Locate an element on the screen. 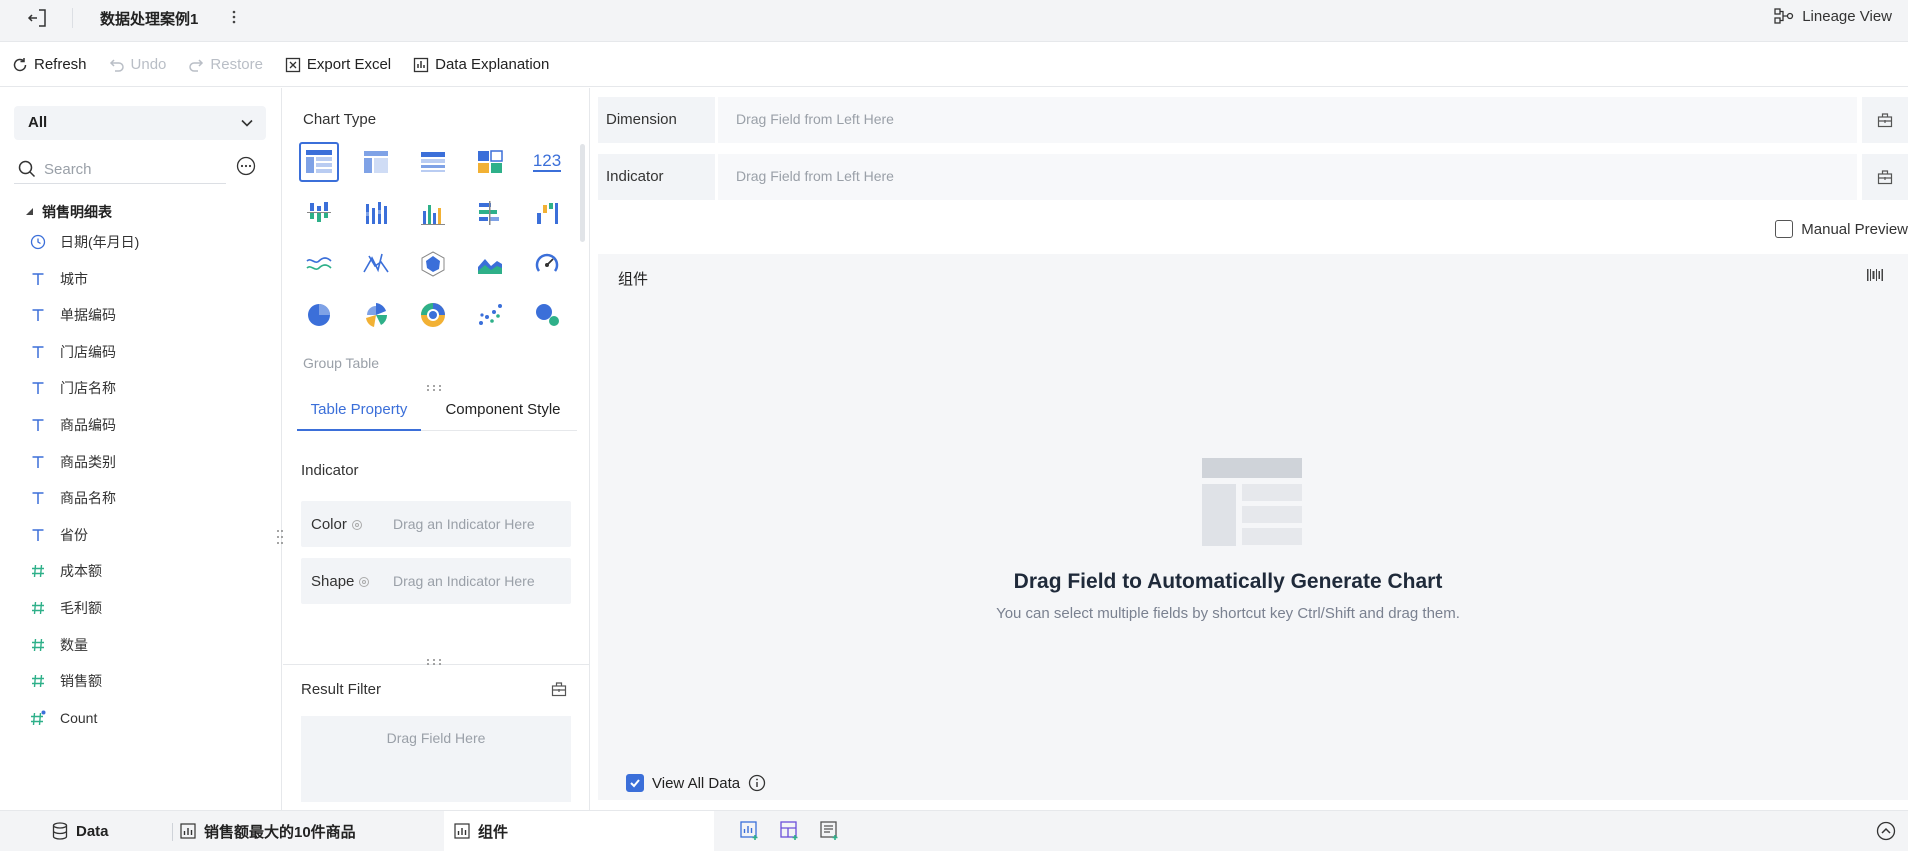 Image resolution: width=1908 pixels, height=851 pixels. field-label: 商品类别 is located at coordinates (88, 461).